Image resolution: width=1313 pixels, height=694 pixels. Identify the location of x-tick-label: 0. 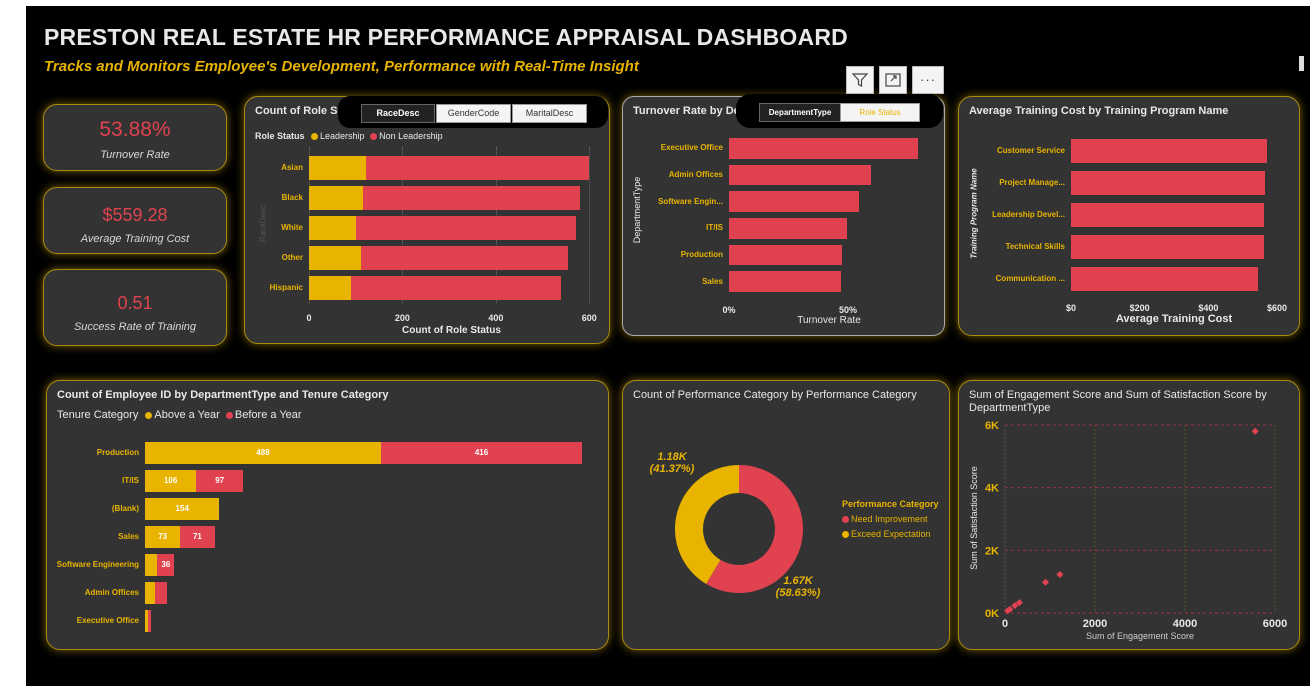
(1005, 624).